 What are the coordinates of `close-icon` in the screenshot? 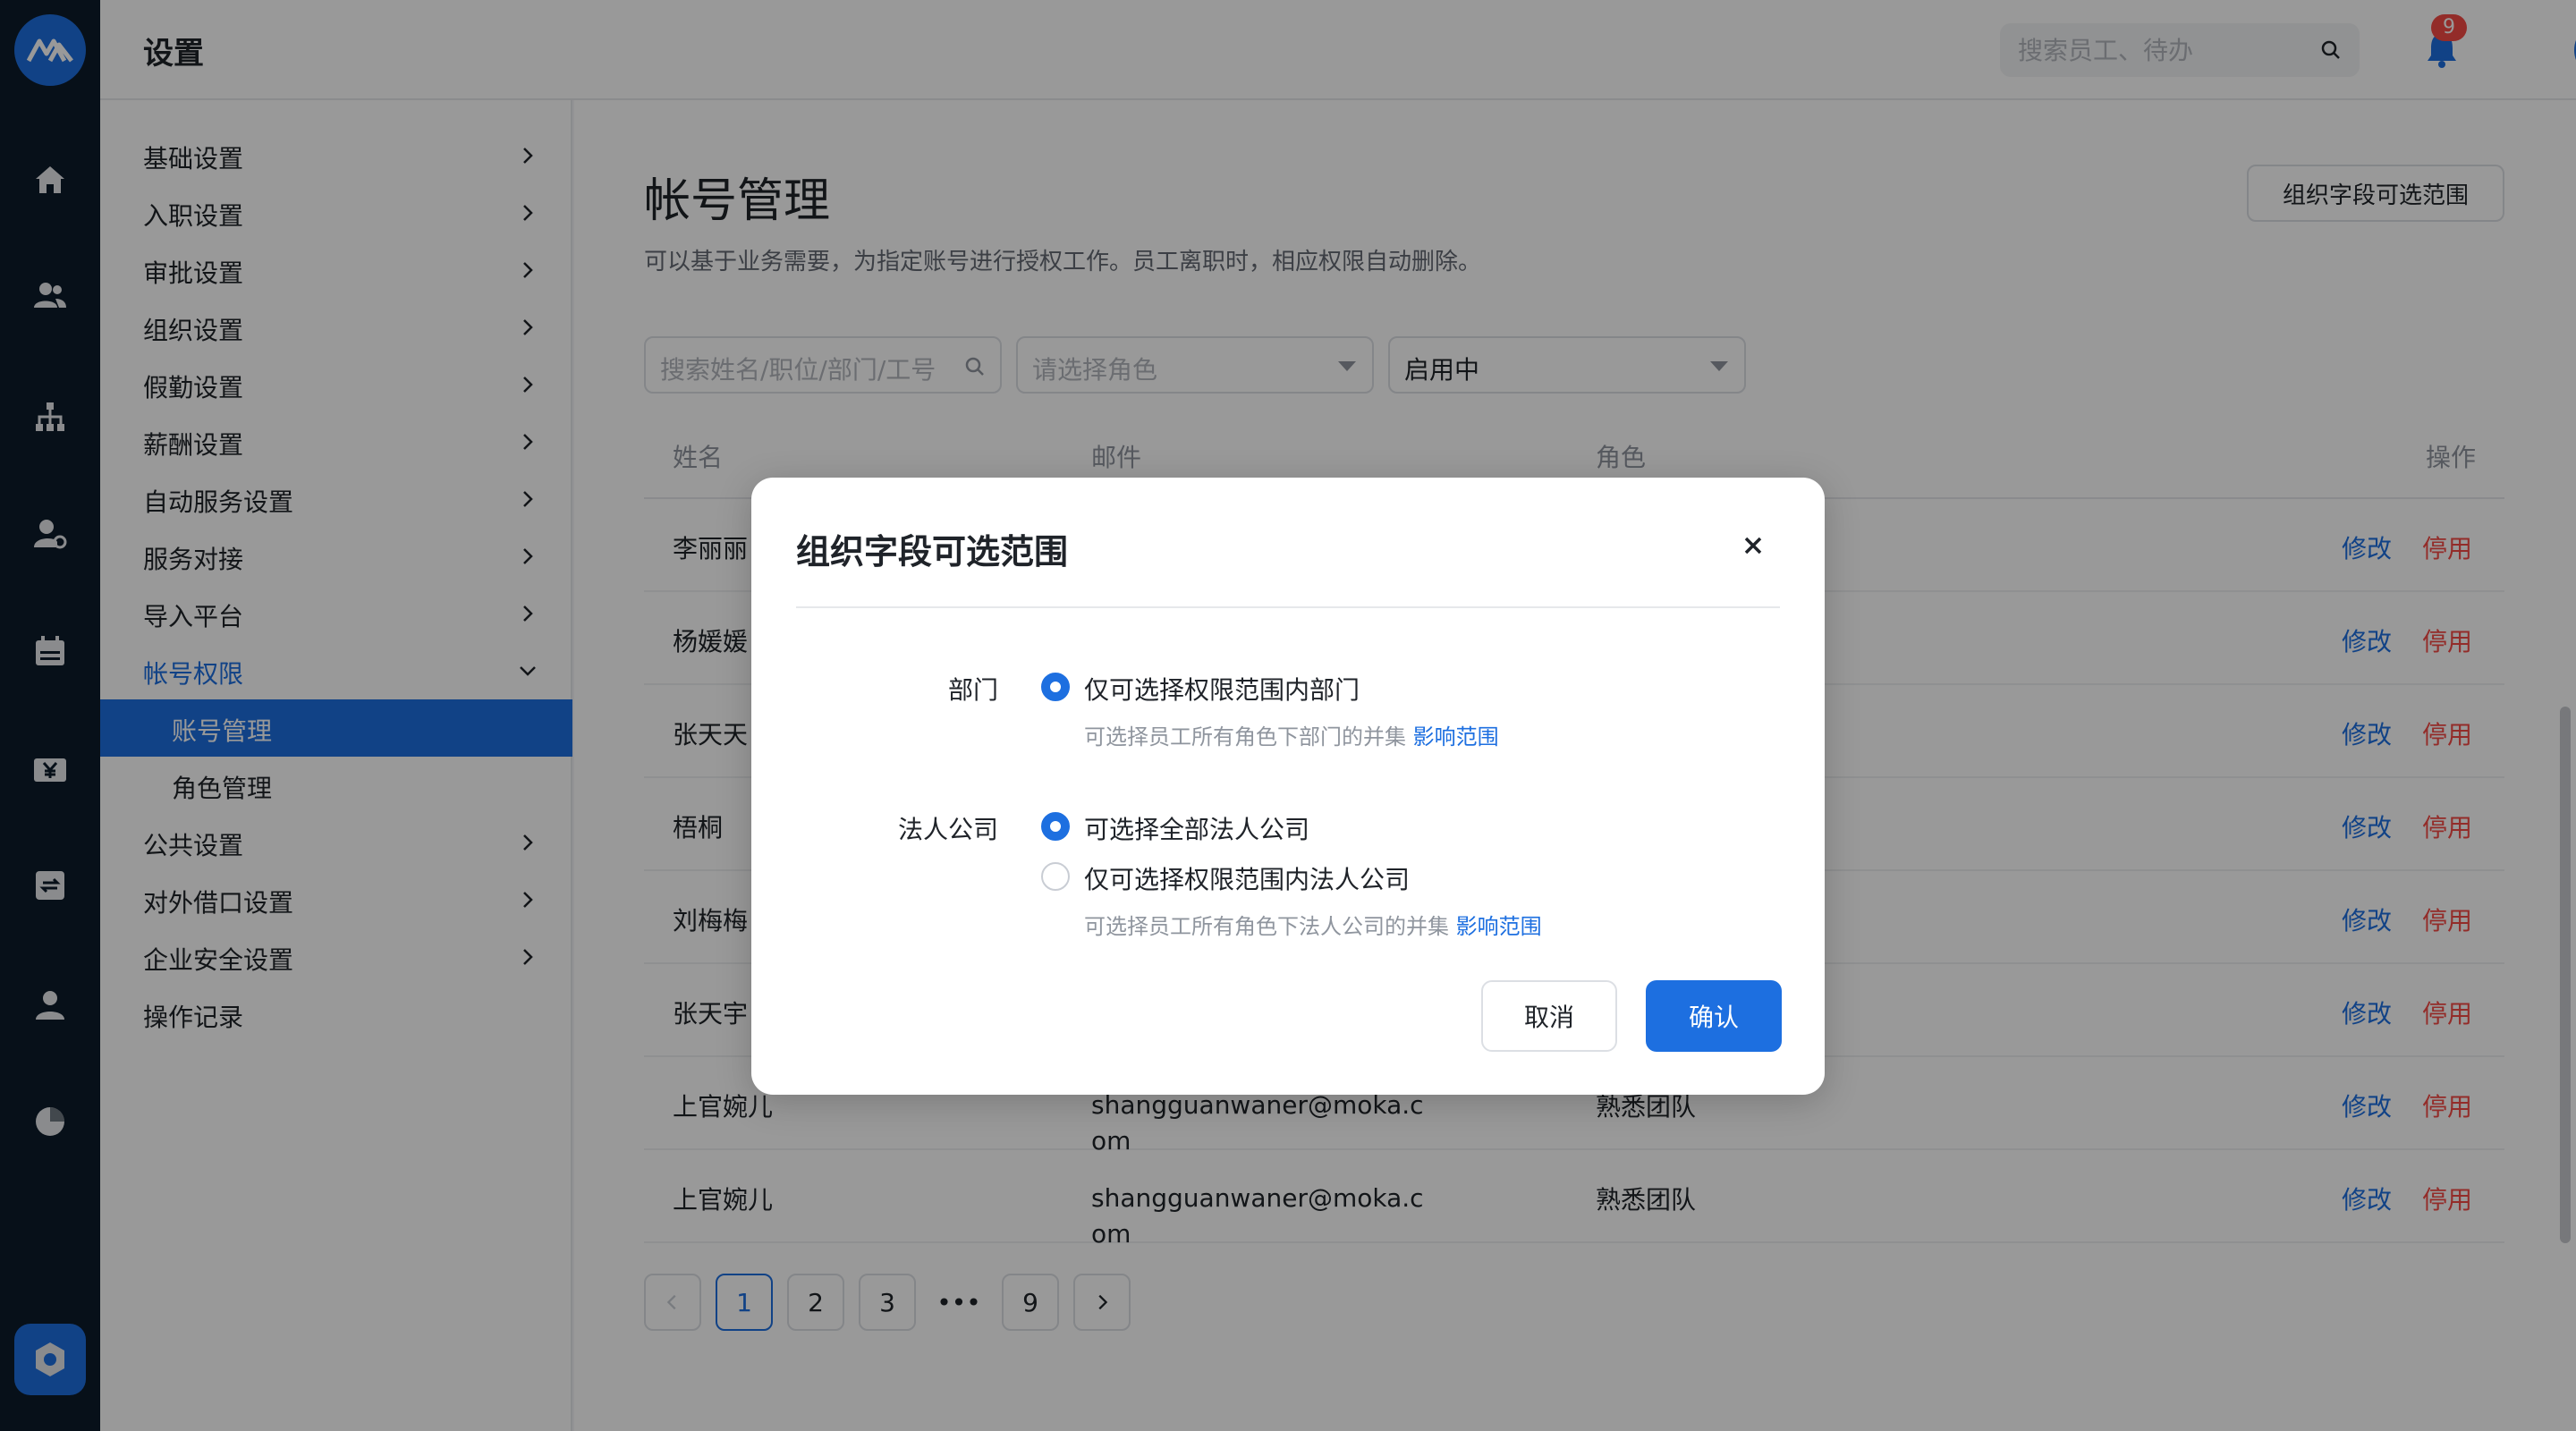 It's located at (1753, 545).